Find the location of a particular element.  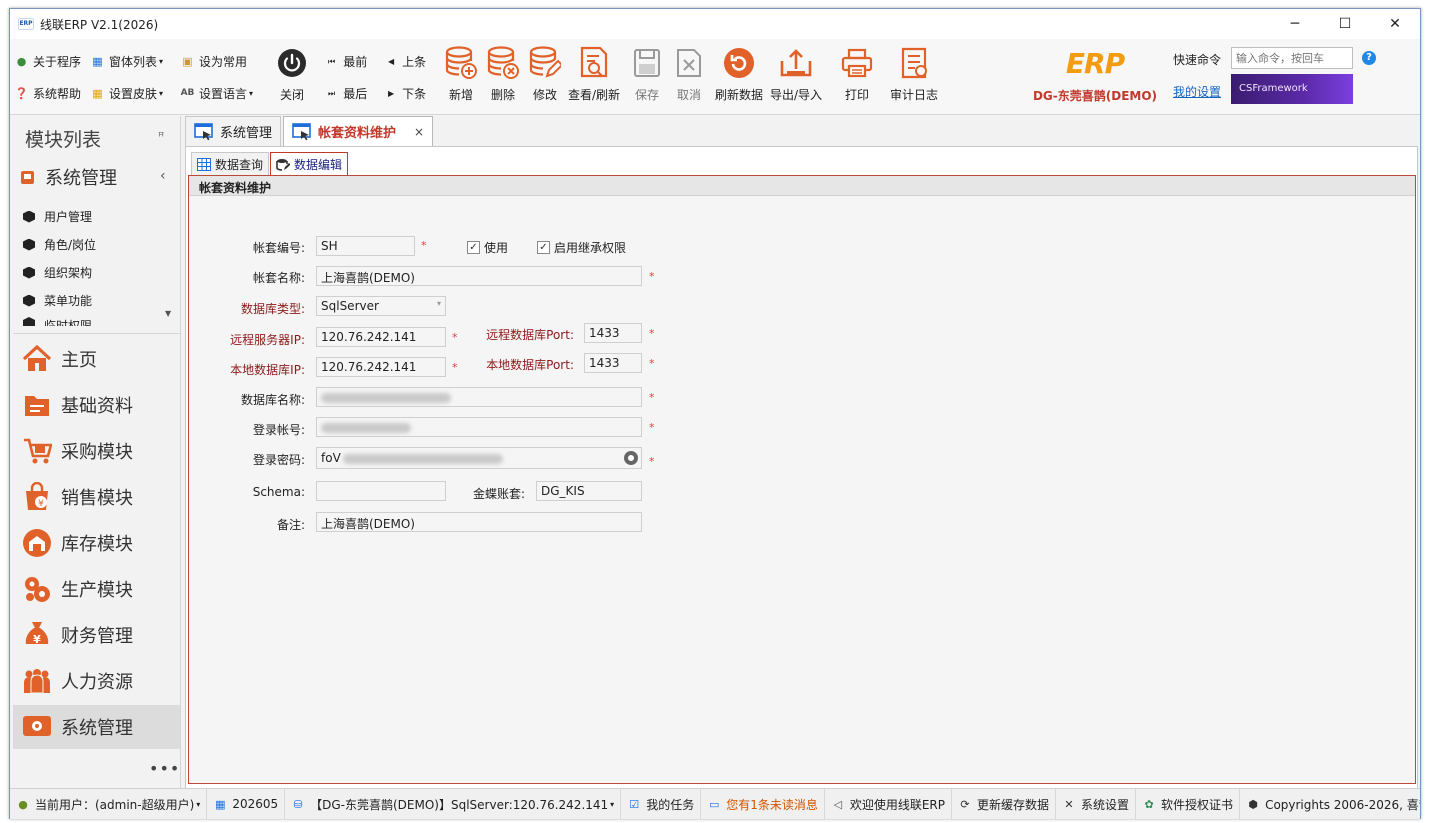

module-hr: 人力资源 is located at coordinates (96, 681).